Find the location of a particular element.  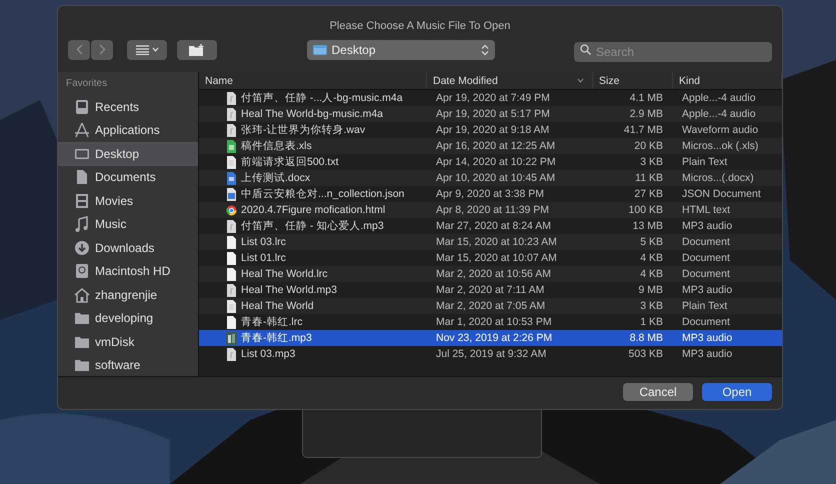

sidebar-item: developing is located at coordinates (128, 318).